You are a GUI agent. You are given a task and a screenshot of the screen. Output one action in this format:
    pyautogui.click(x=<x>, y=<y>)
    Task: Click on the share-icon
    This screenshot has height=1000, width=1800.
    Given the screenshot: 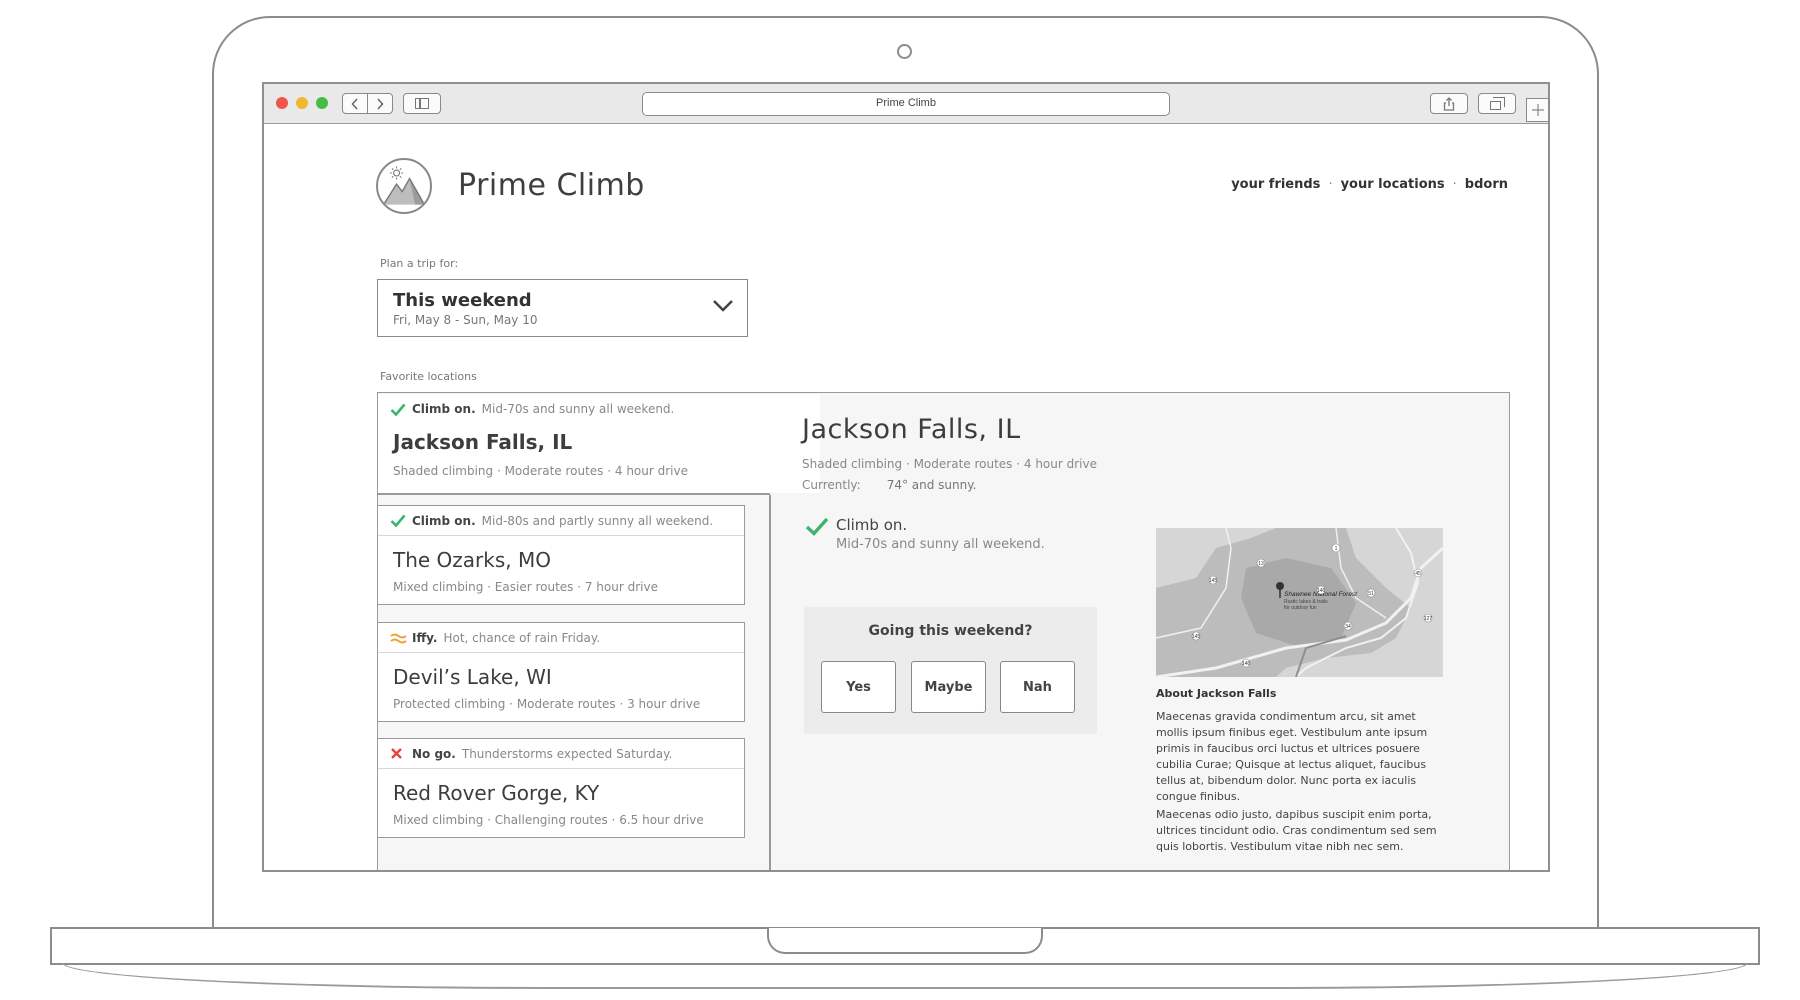 What is the action you would take?
    pyautogui.click(x=1449, y=103)
    